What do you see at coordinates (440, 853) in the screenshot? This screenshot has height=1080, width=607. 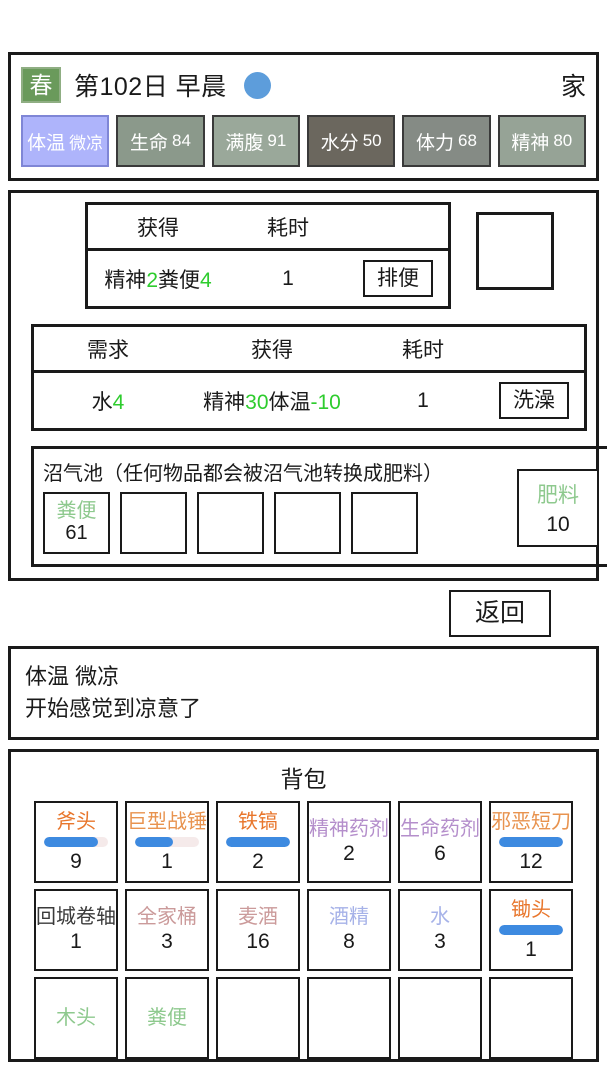 I see `item-count: 6` at bounding box center [440, 853].